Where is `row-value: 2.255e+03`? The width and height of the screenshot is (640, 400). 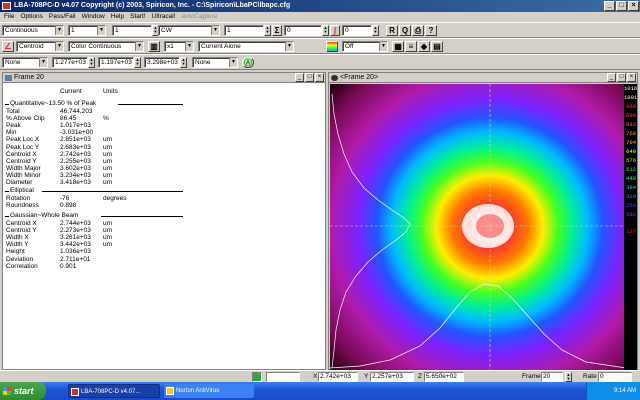 row-value: 2.255e+03 is located at coordinates (75, 161).